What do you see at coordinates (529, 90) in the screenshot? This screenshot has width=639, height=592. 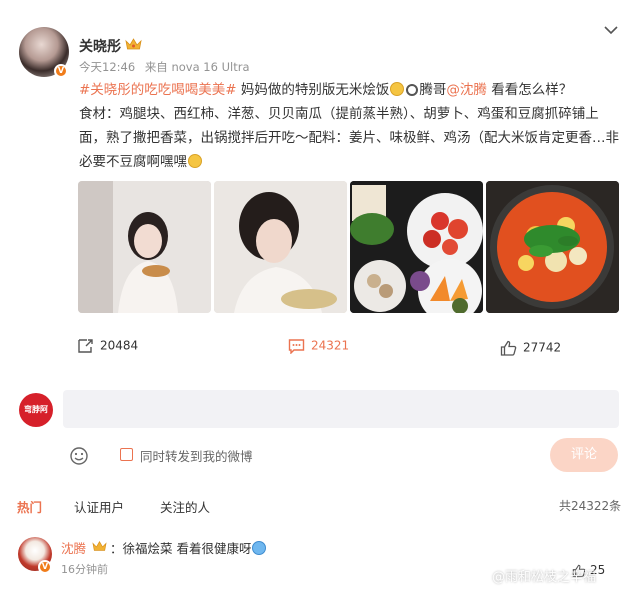 I see `post-line1-c: 看看怎么样？` at bounding box center [529, 90].